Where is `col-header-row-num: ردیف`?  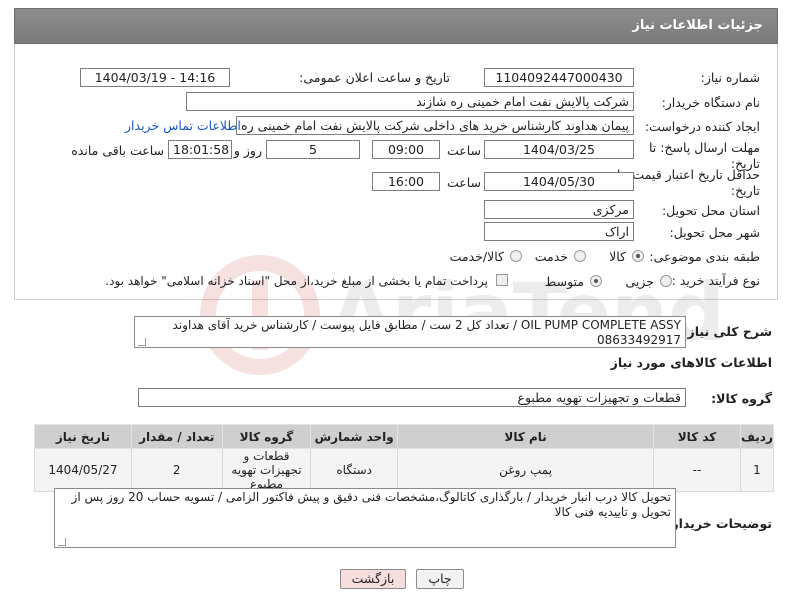 col-header-row-num: ردیف is located at coordinates (757, 436).